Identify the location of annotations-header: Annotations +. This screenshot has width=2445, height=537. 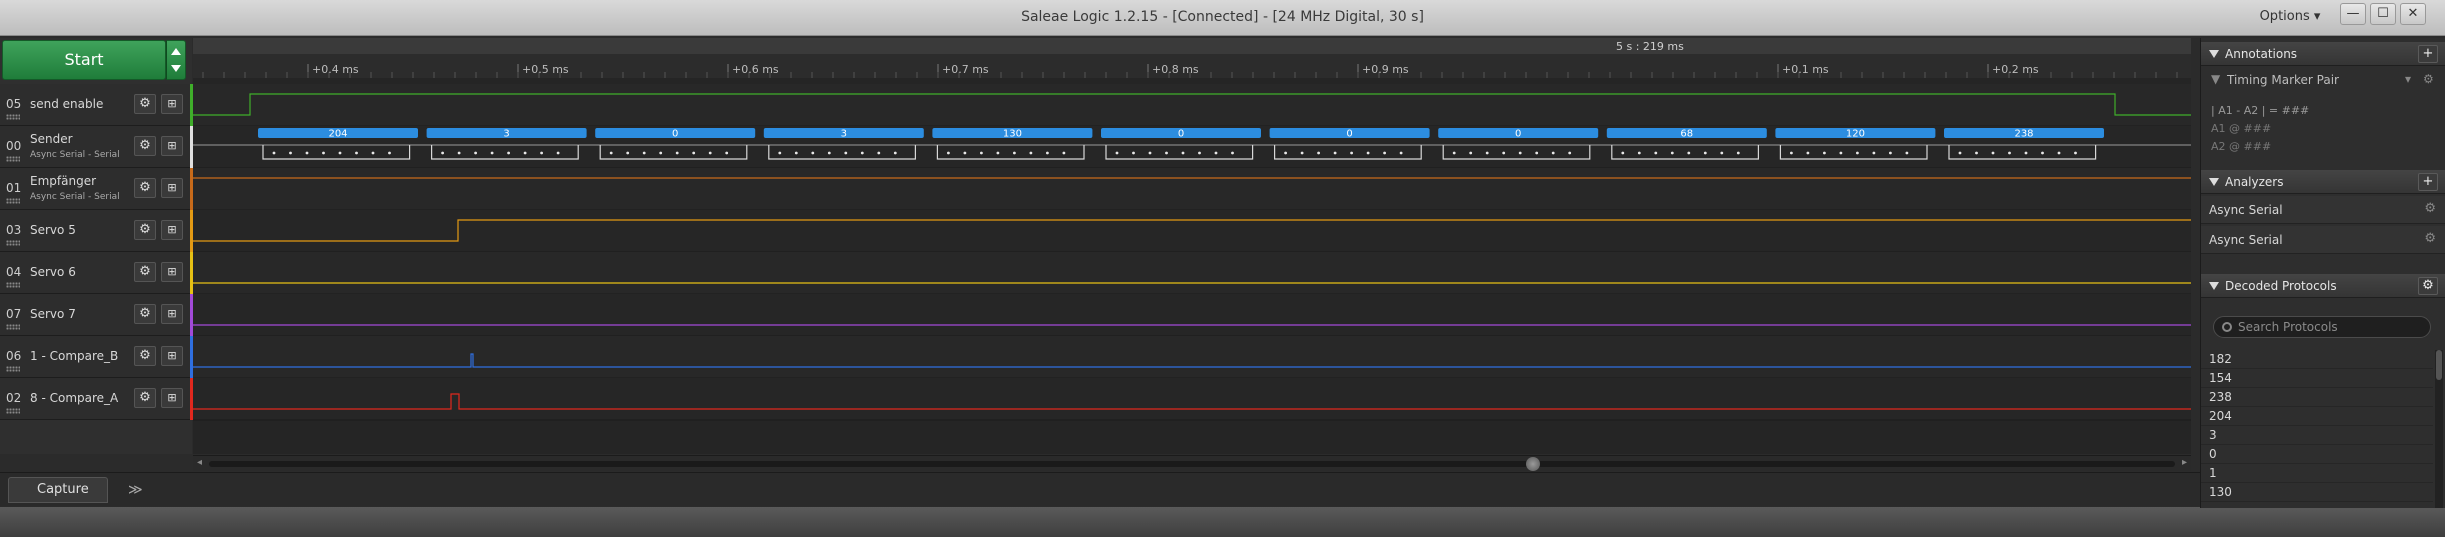
(2323, 54).